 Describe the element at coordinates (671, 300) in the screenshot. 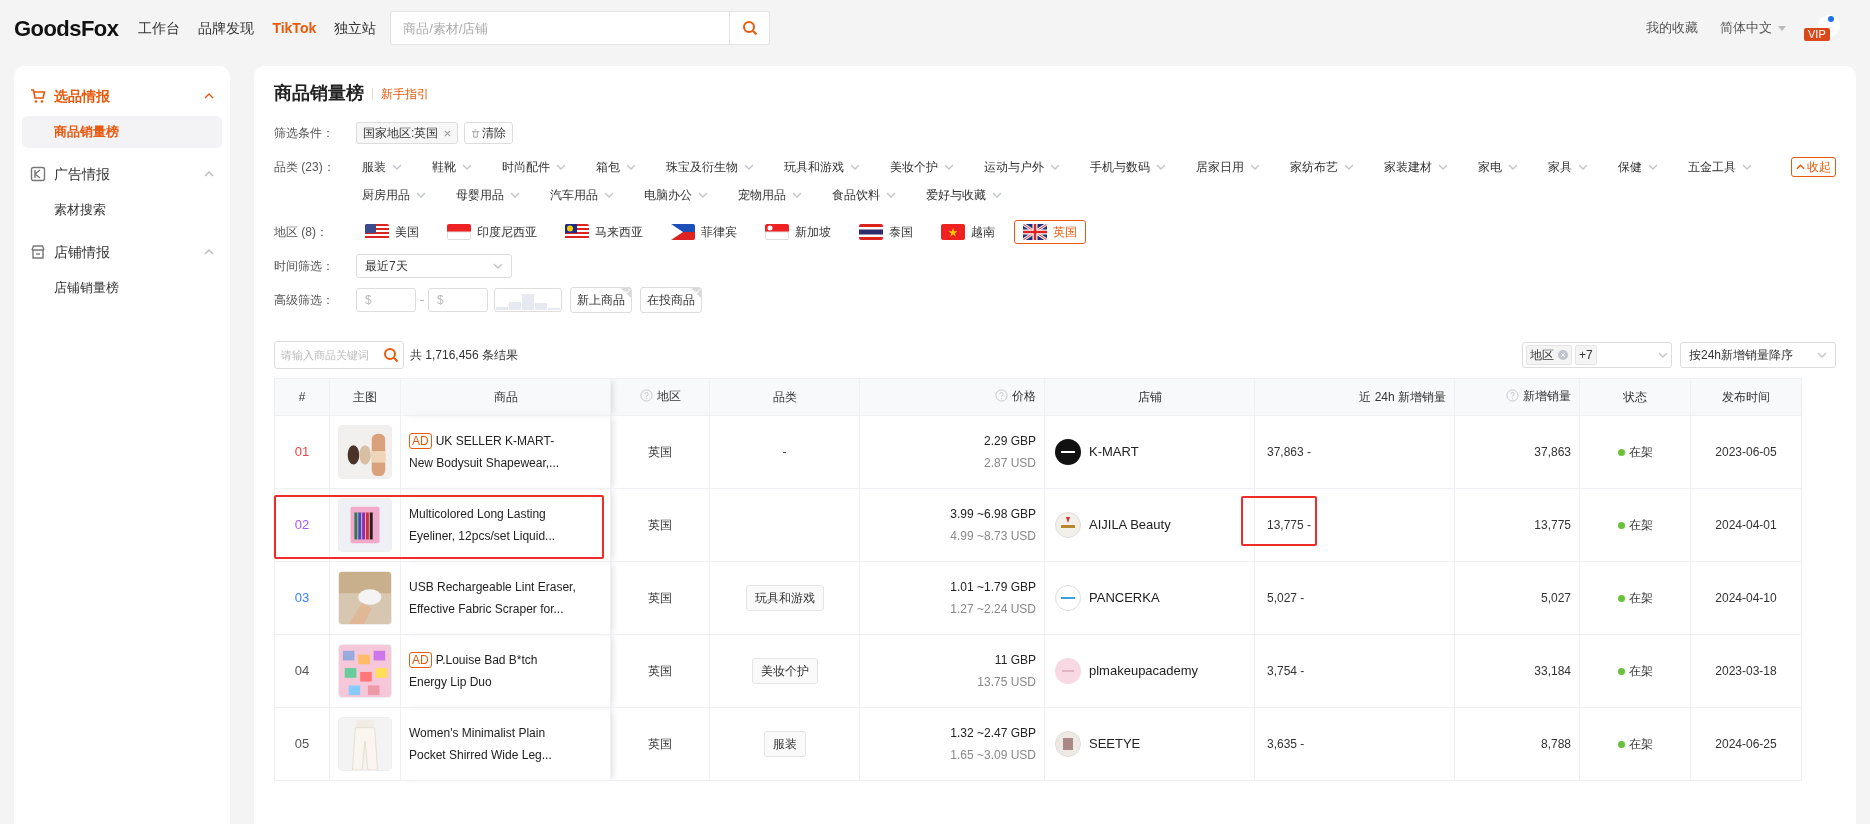

I see `toggle-filter: 在投商品` at that location.